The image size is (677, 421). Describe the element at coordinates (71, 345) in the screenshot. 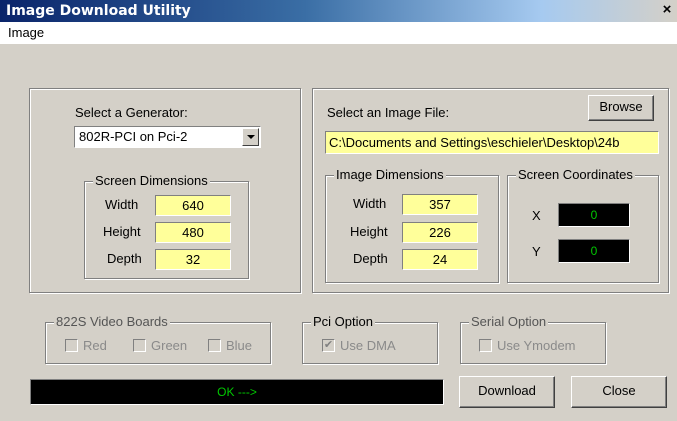

I see `red-checkbox-box` at that location.